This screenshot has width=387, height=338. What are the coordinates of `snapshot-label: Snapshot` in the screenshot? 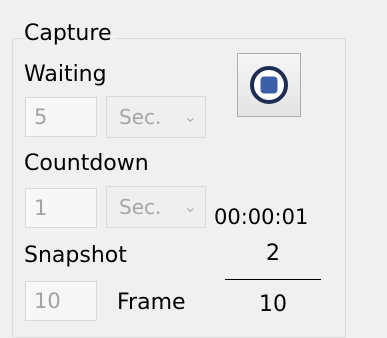 It's located at (75, 255).